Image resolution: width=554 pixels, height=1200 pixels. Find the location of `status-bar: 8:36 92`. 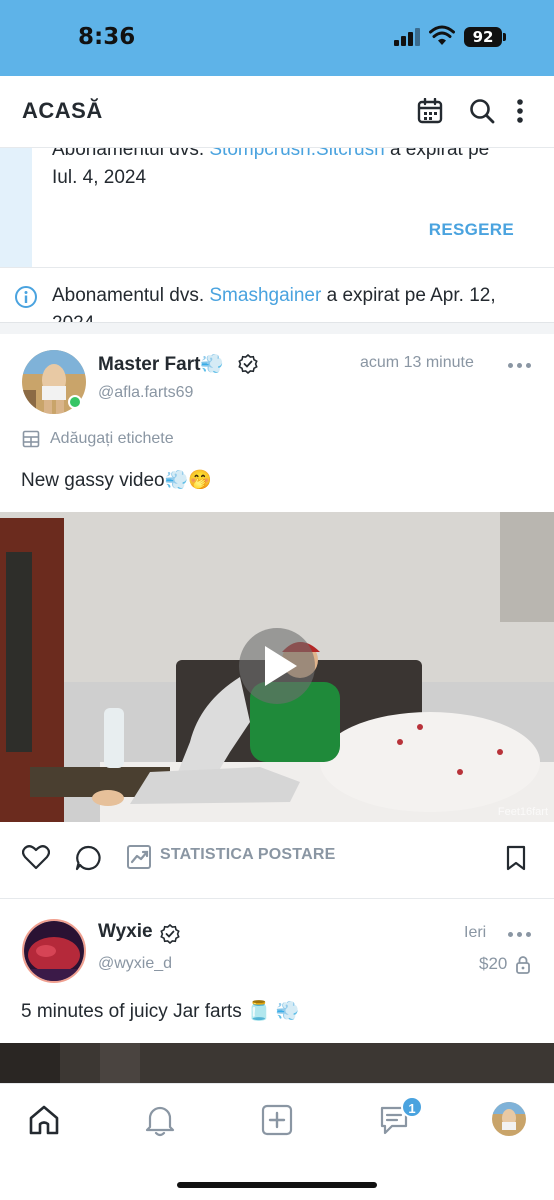

status-bar: 8:36 92 is located at coordinates (277, 38).